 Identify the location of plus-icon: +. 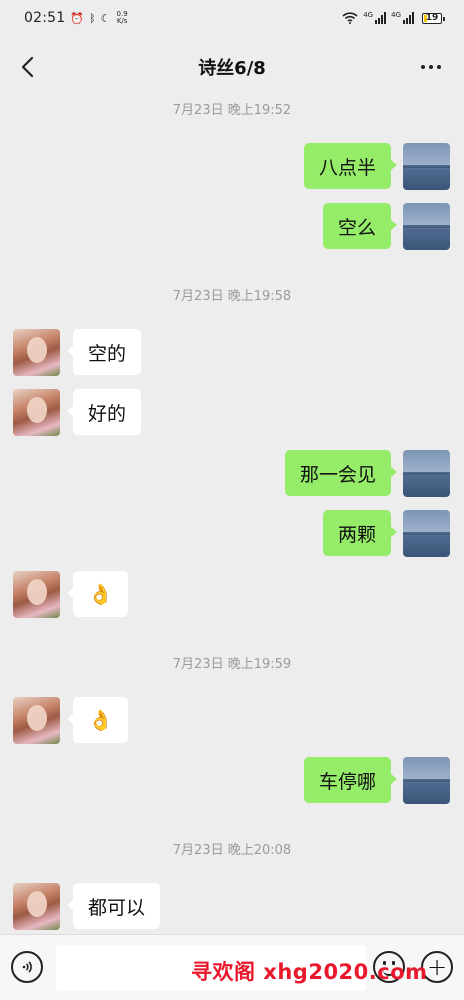
(437, 967).